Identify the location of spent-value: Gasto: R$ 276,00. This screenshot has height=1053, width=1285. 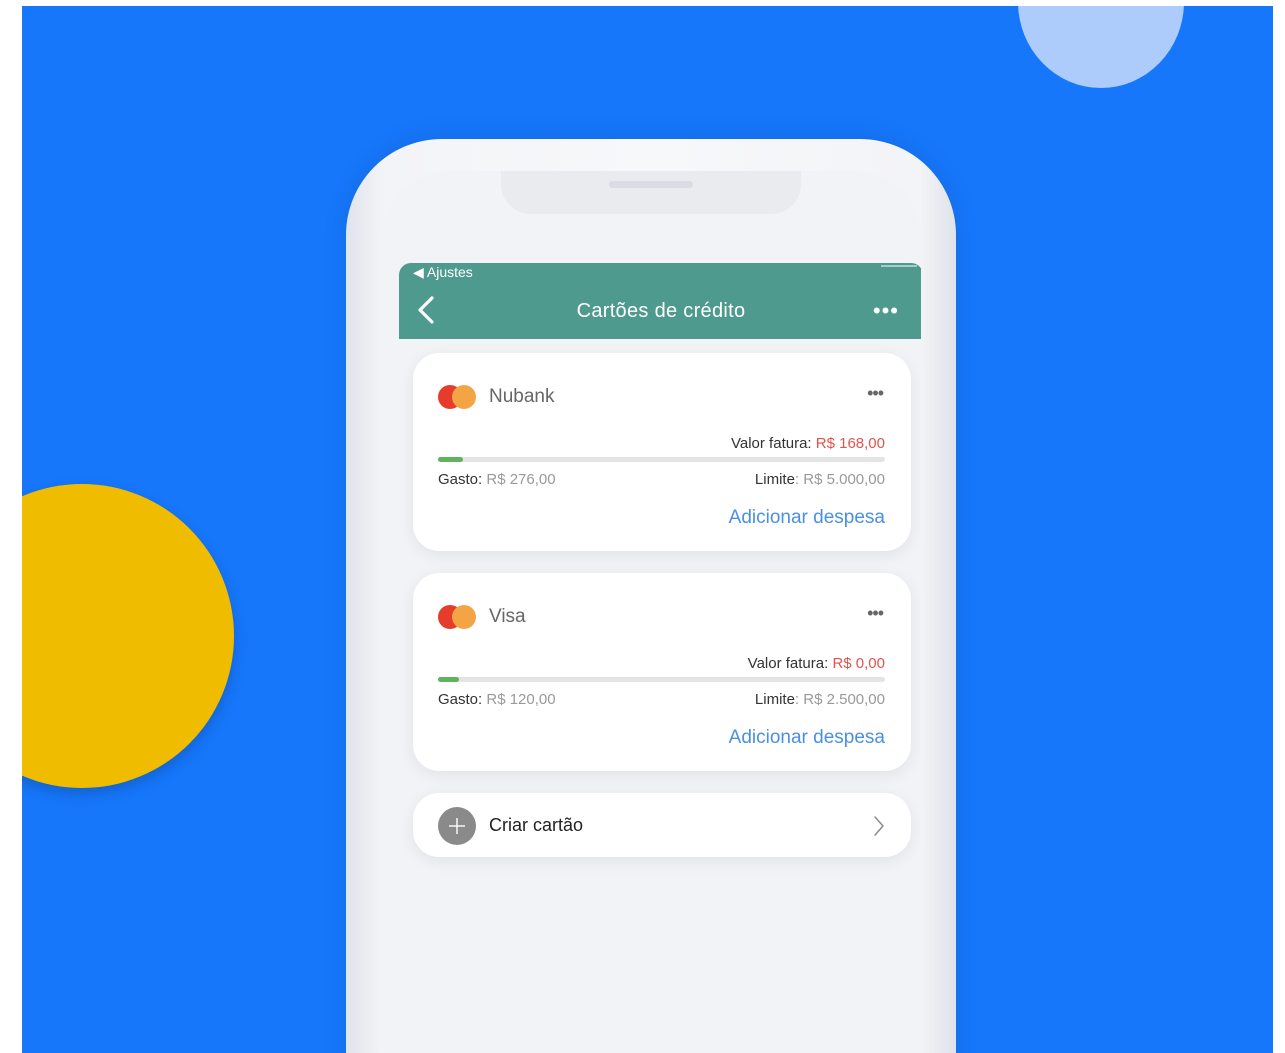
(497, 479).